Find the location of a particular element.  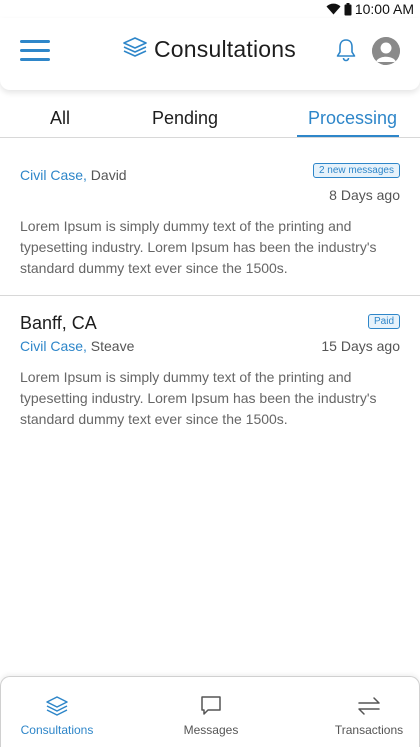

status-time: 10:00 AM is located at coordinates (384, 9).